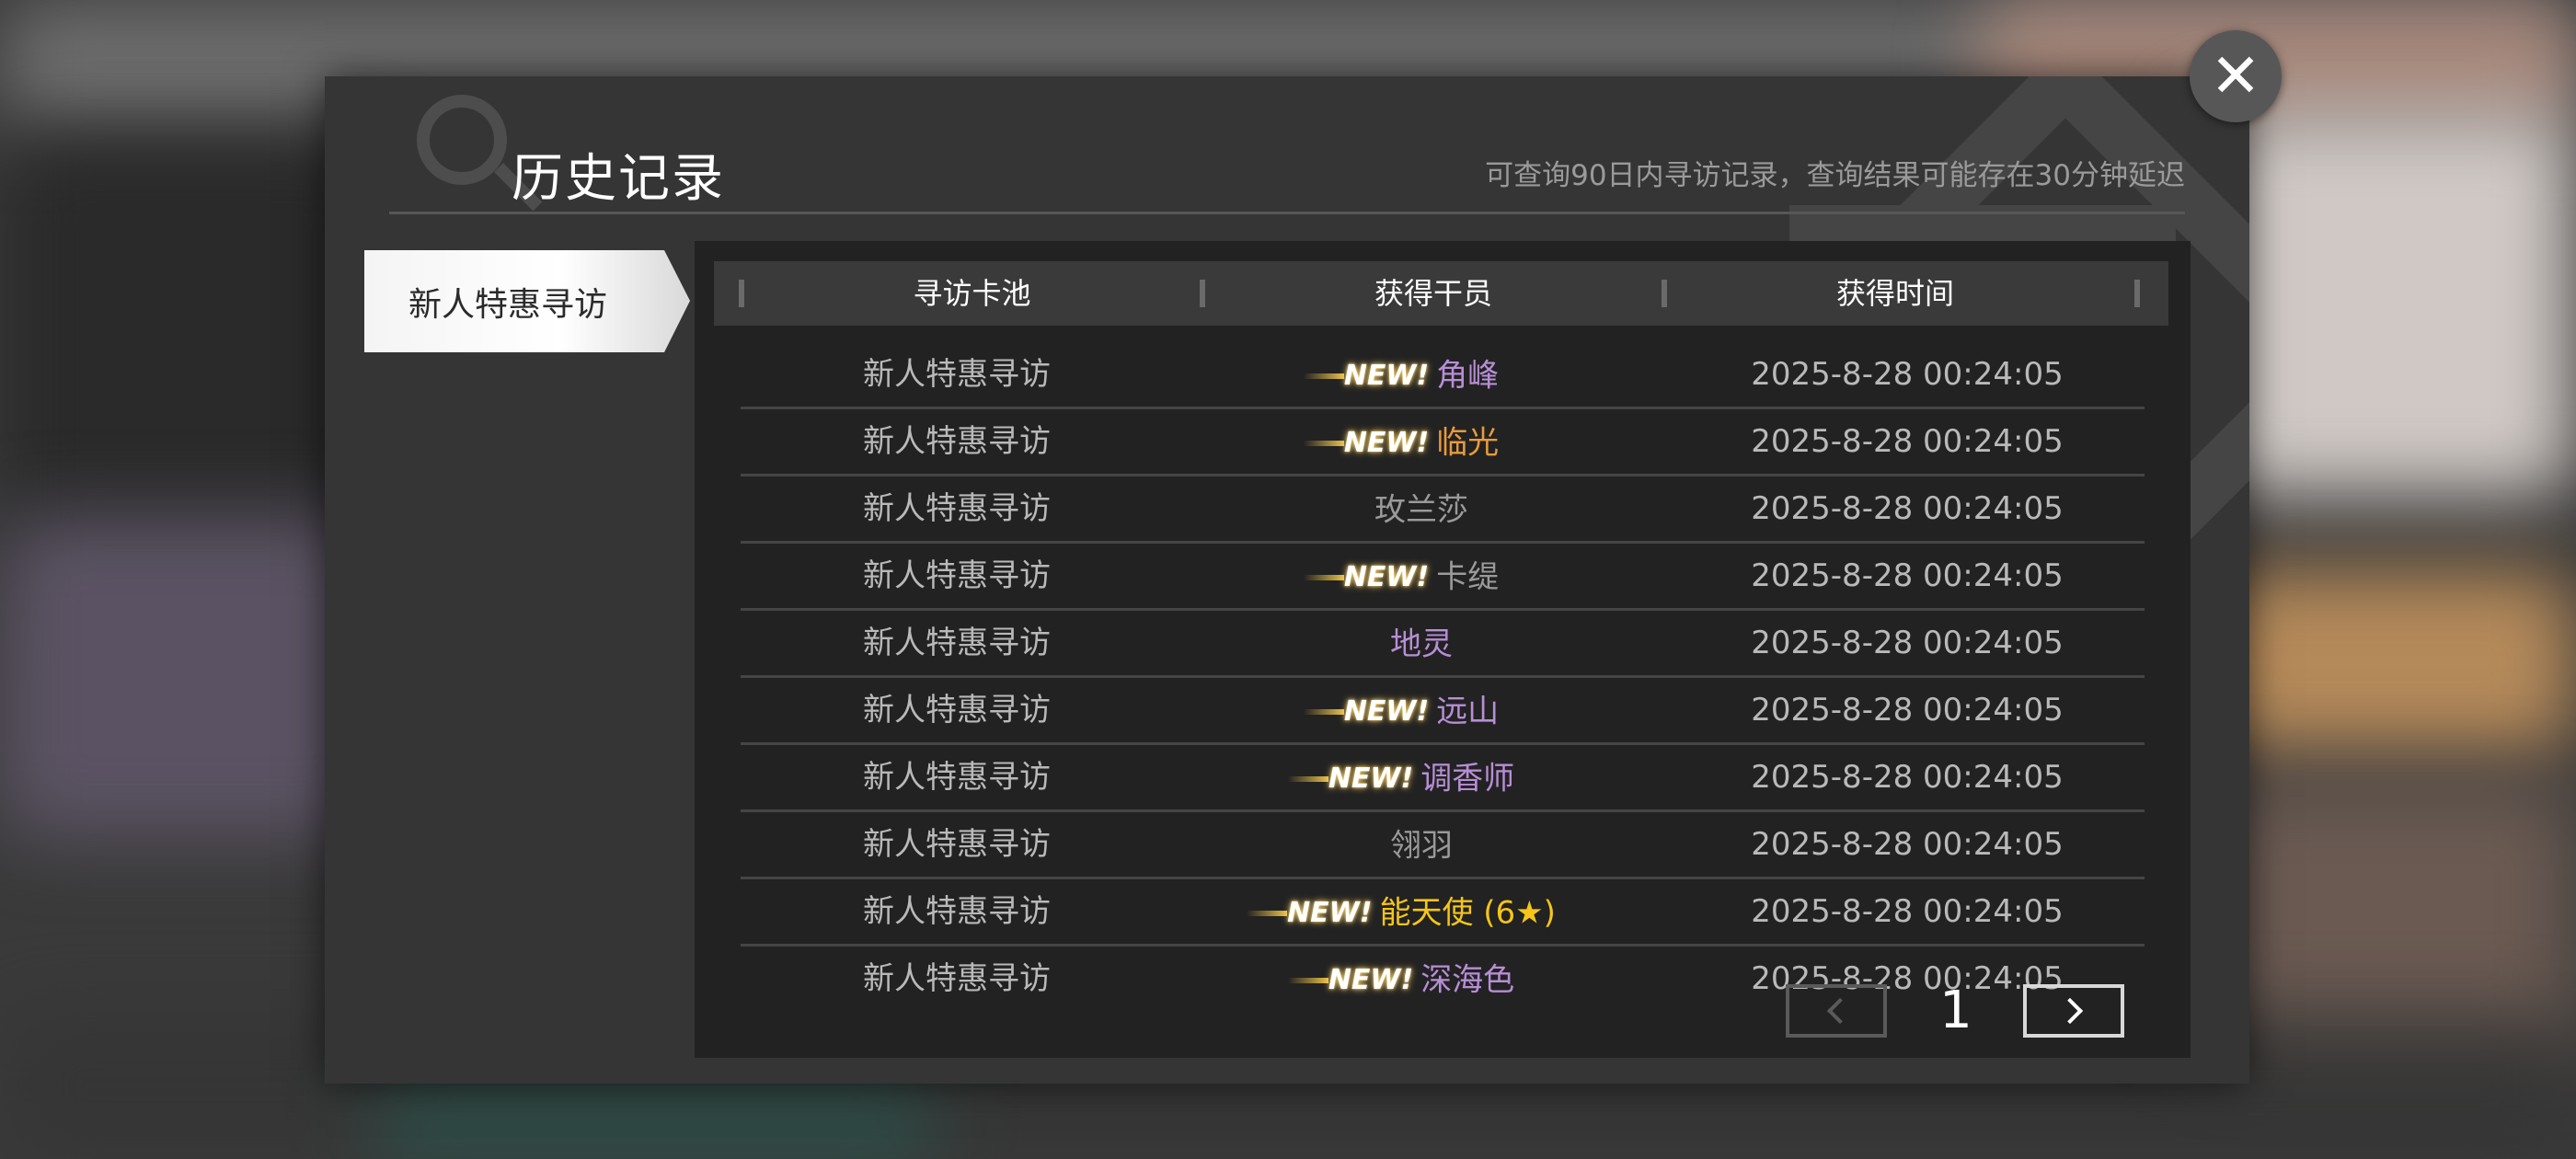 The image size is (2576, 1159). I want to click on prev-page-button, so click(1836, 1011).